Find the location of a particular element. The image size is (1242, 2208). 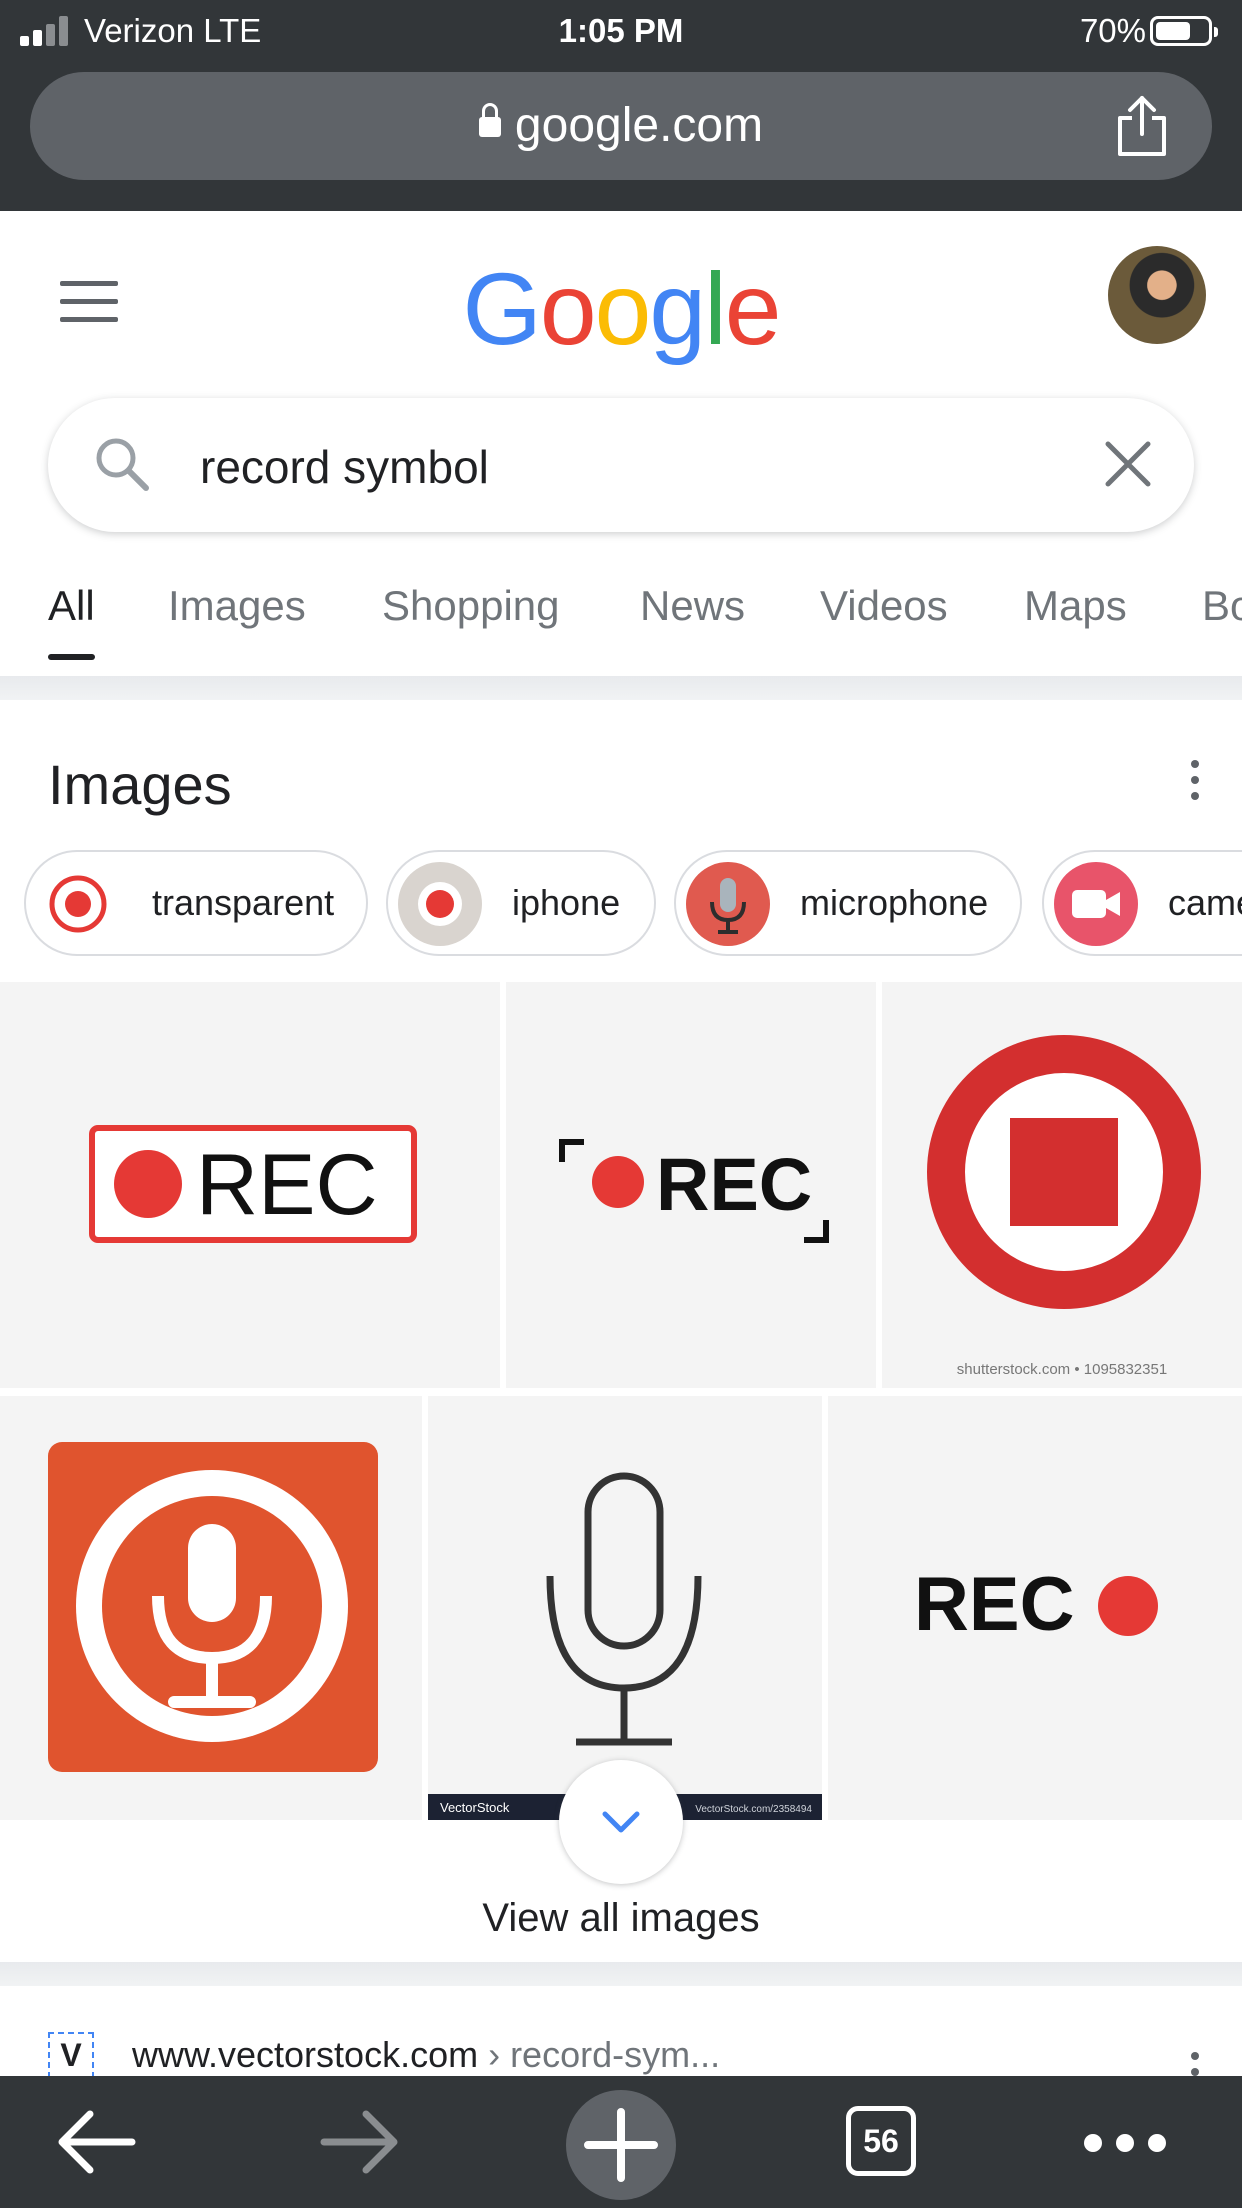

chip-label: iphone is located at coordinates (566, 902).